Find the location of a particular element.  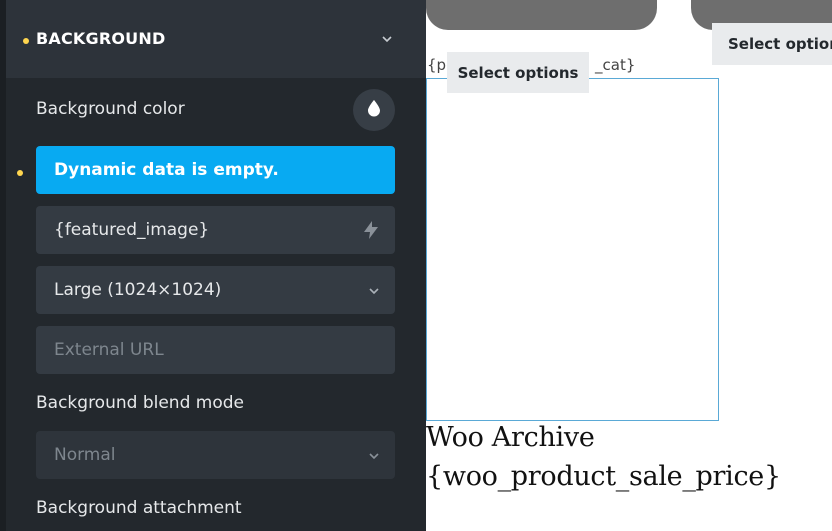

external-url-placeholder: External URL is located at coordinates (109, 350).